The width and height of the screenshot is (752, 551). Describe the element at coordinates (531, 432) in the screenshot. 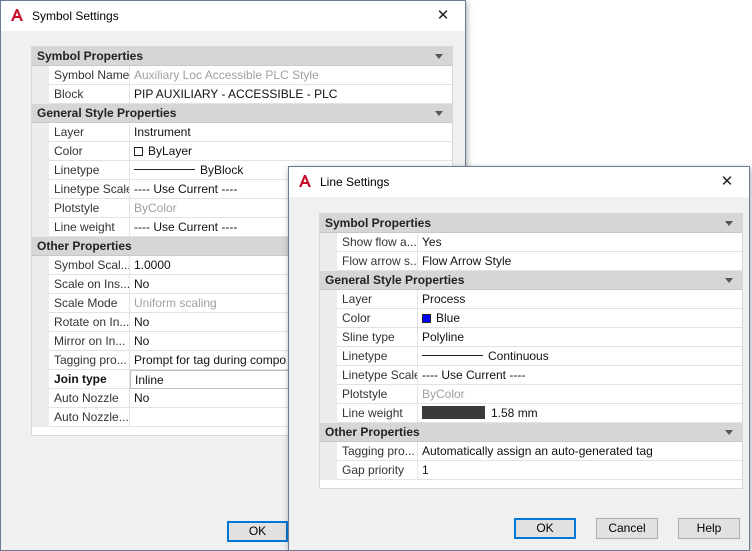

I see `category-other-properties: Other Properties` at that location.